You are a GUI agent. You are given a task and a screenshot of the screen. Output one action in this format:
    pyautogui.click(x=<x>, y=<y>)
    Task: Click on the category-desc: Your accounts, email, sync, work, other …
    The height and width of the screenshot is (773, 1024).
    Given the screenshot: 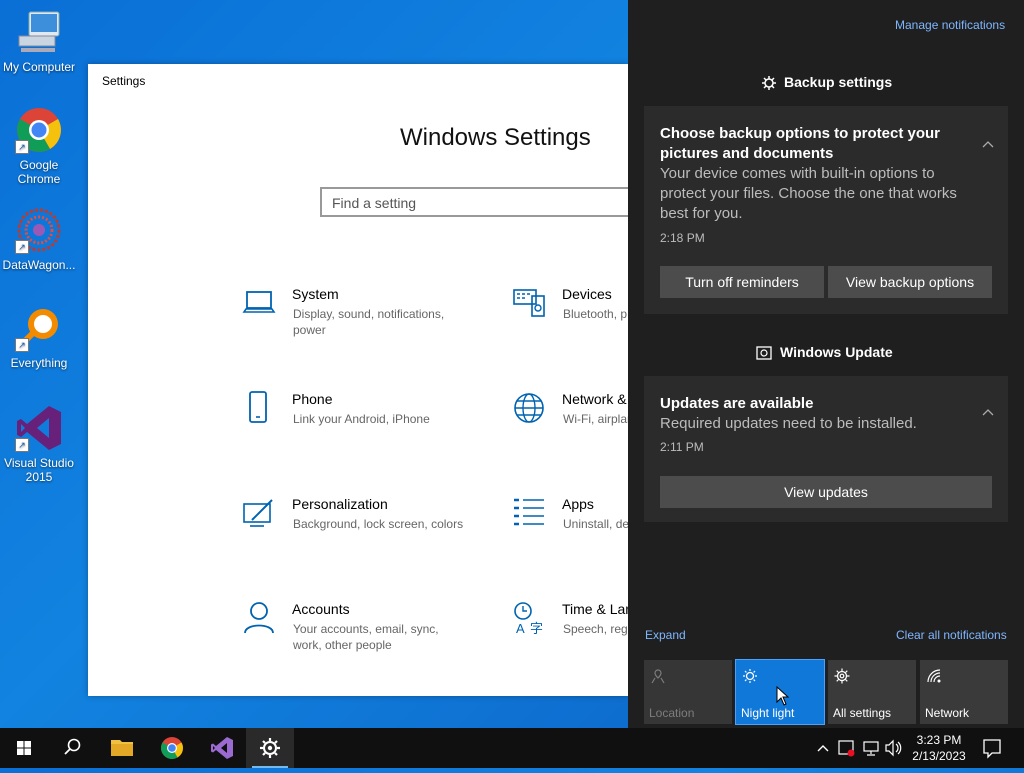 What is the action you would take?
    pyautogui.click(x=366, y=637)
    